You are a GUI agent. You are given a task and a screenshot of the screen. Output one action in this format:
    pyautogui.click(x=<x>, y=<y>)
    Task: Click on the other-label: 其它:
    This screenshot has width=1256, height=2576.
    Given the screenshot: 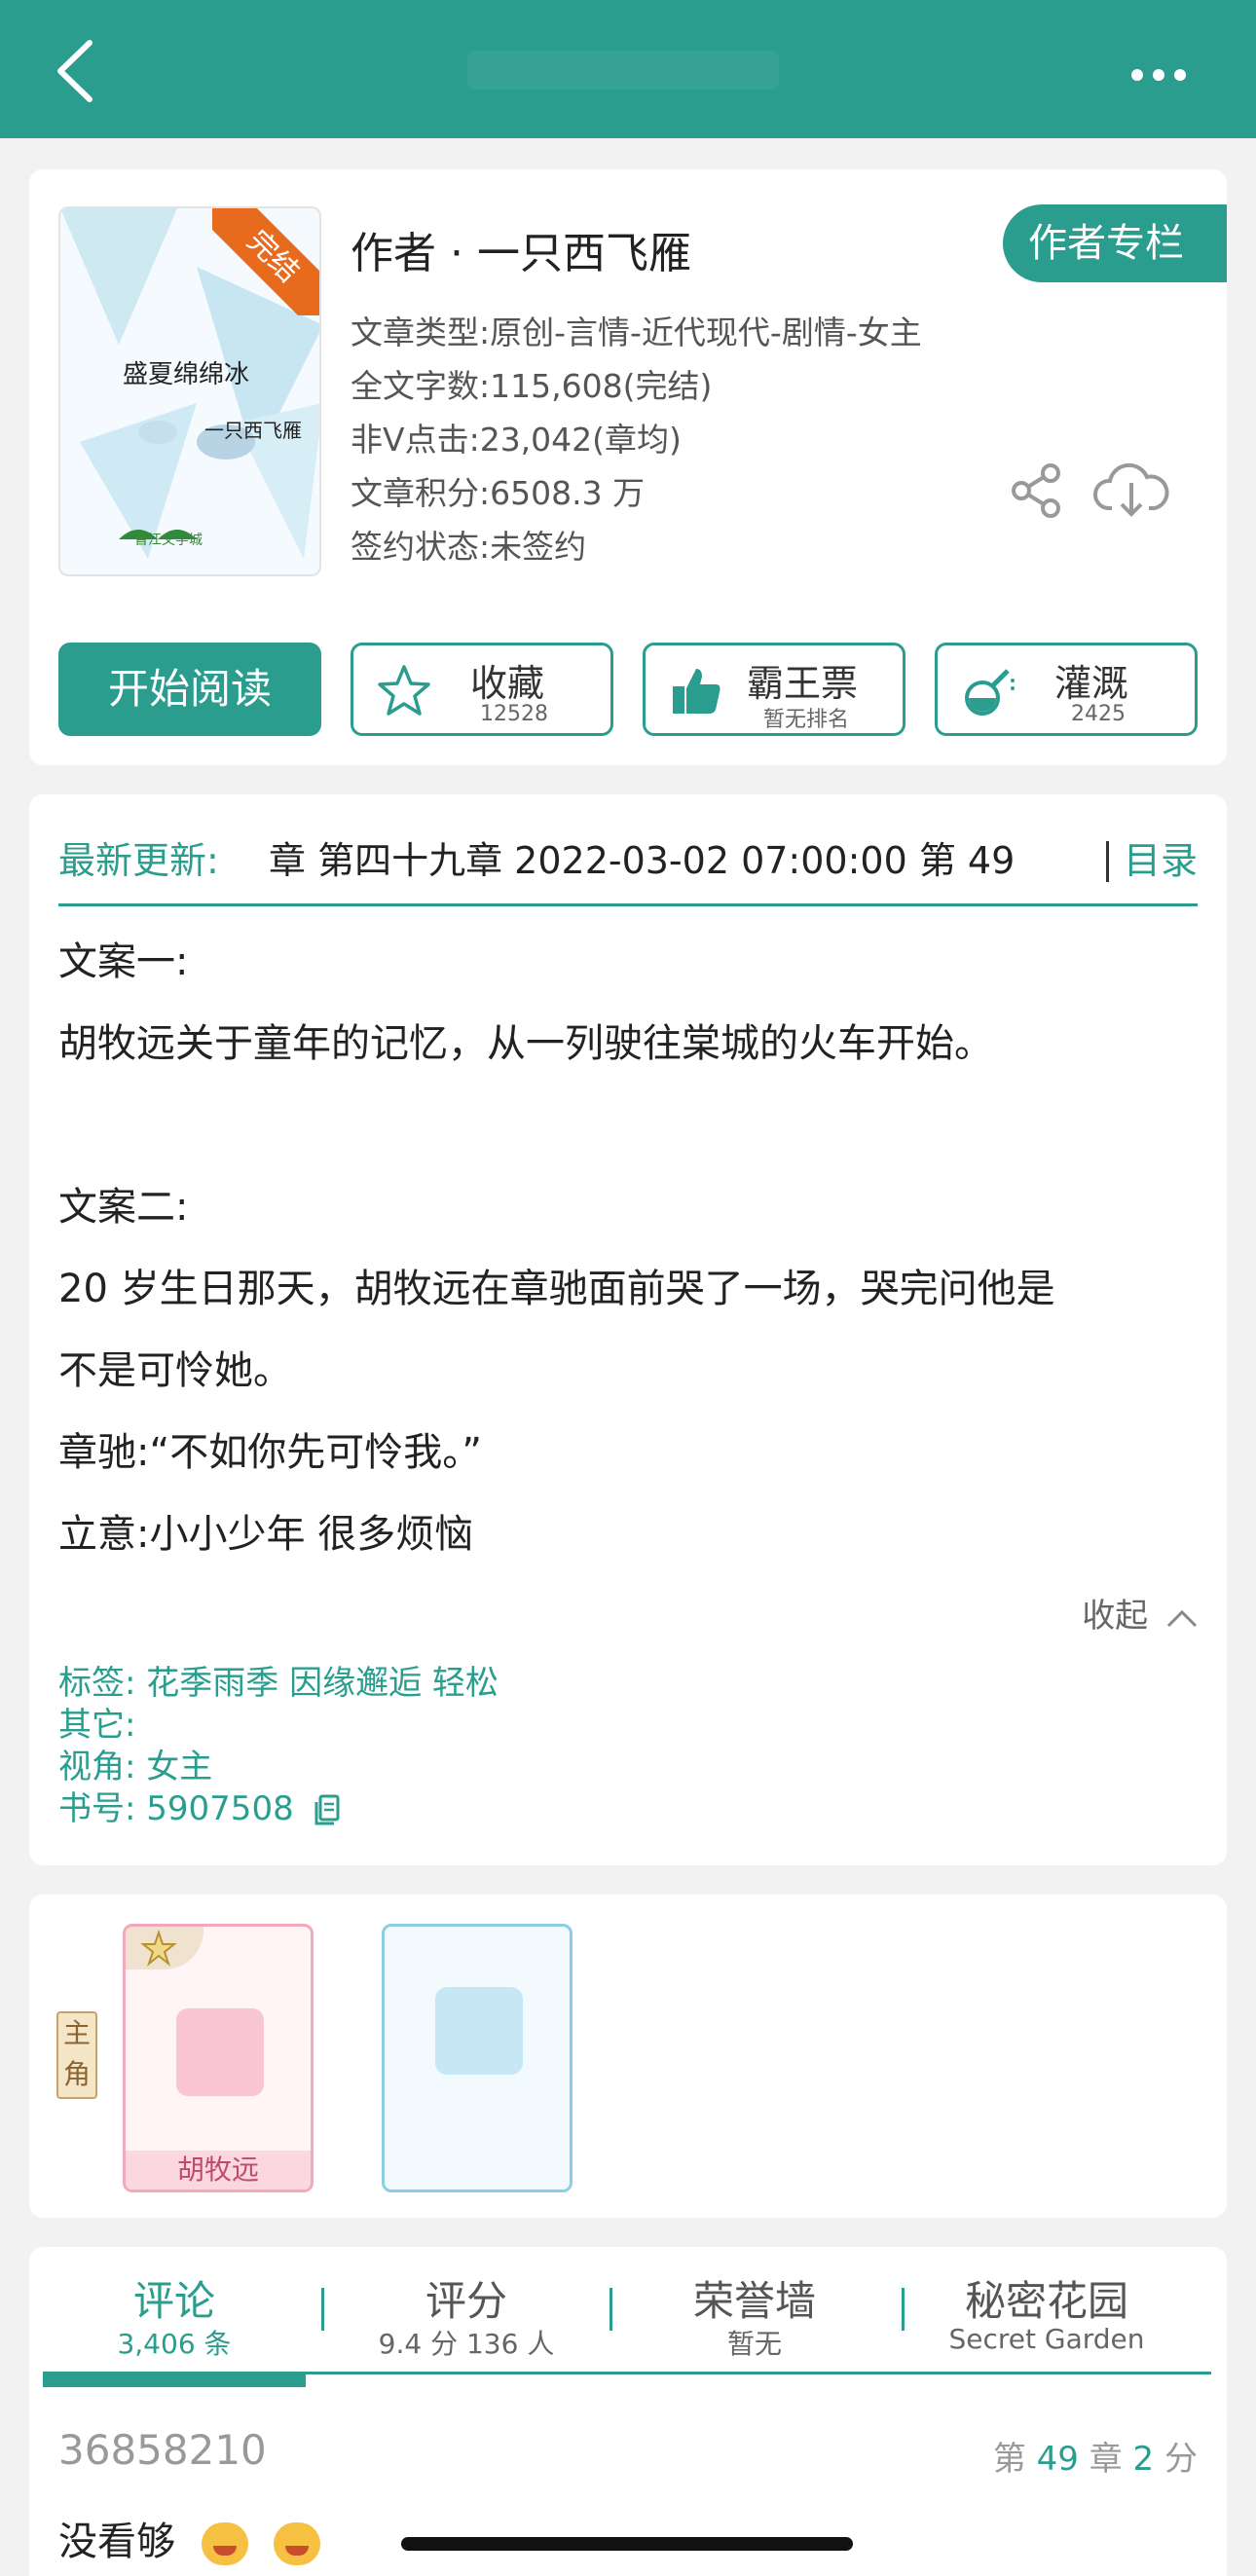 What is the action you would take?
    pyautogui.click(x=97, y=1725)
    